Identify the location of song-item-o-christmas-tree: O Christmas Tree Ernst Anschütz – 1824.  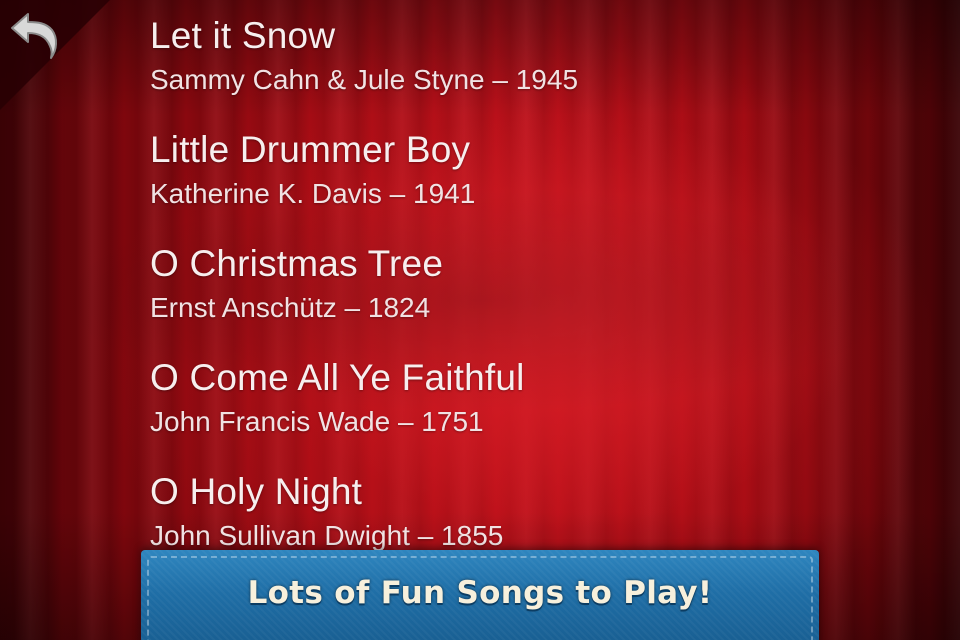
(500, 297).